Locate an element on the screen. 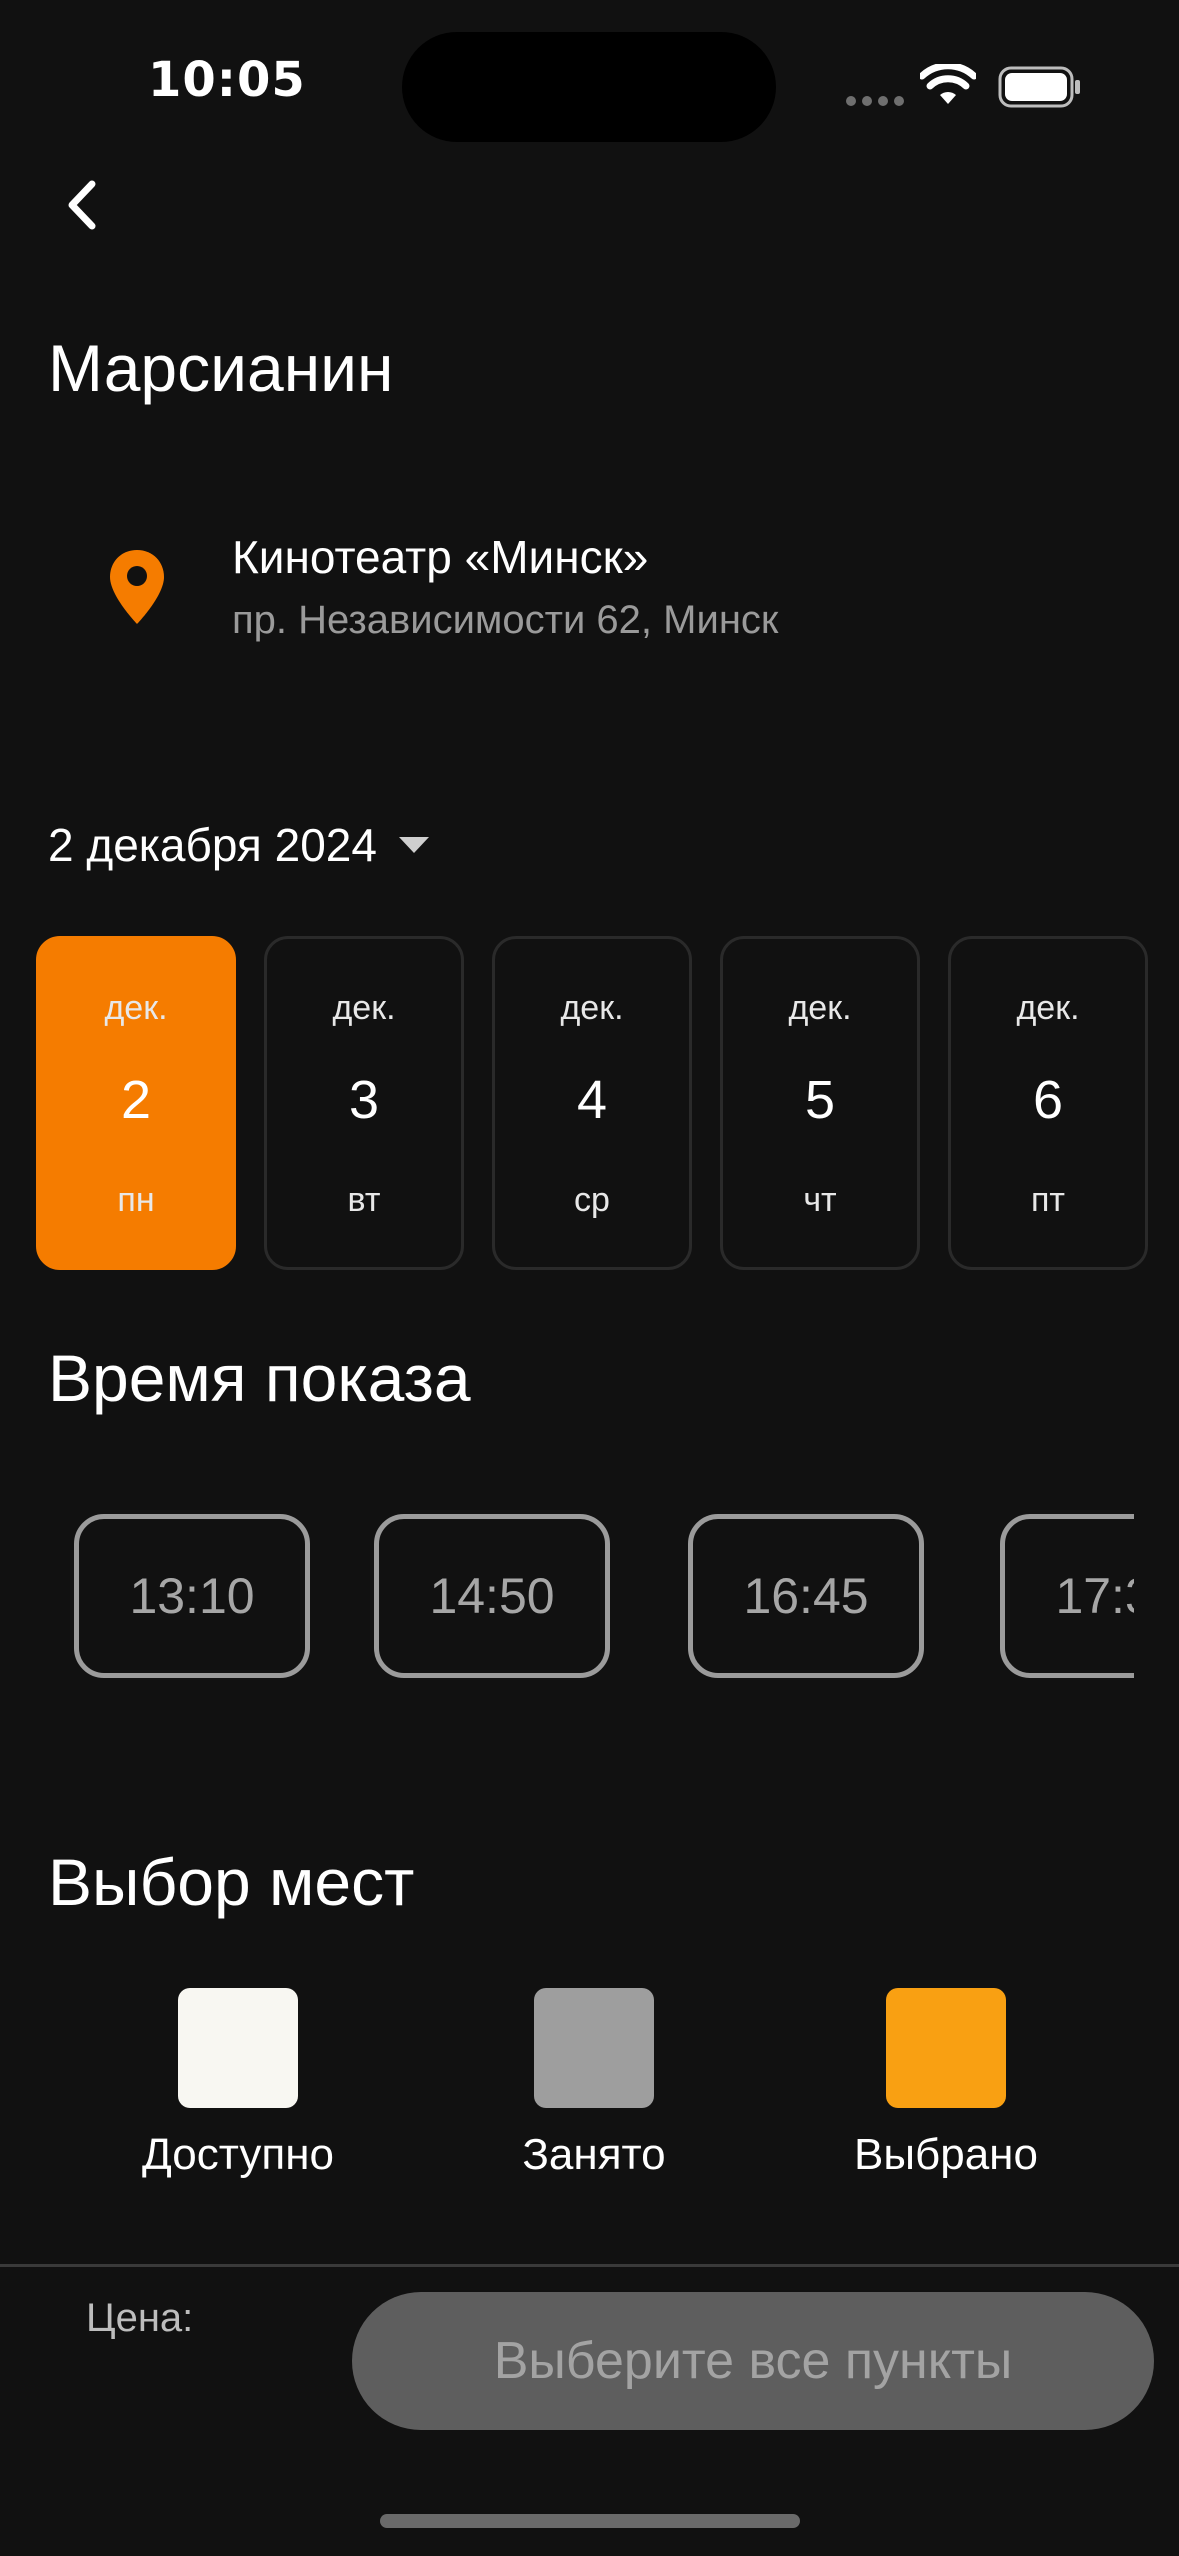  cellular-signal-icon is located at coordinates (875, 101).